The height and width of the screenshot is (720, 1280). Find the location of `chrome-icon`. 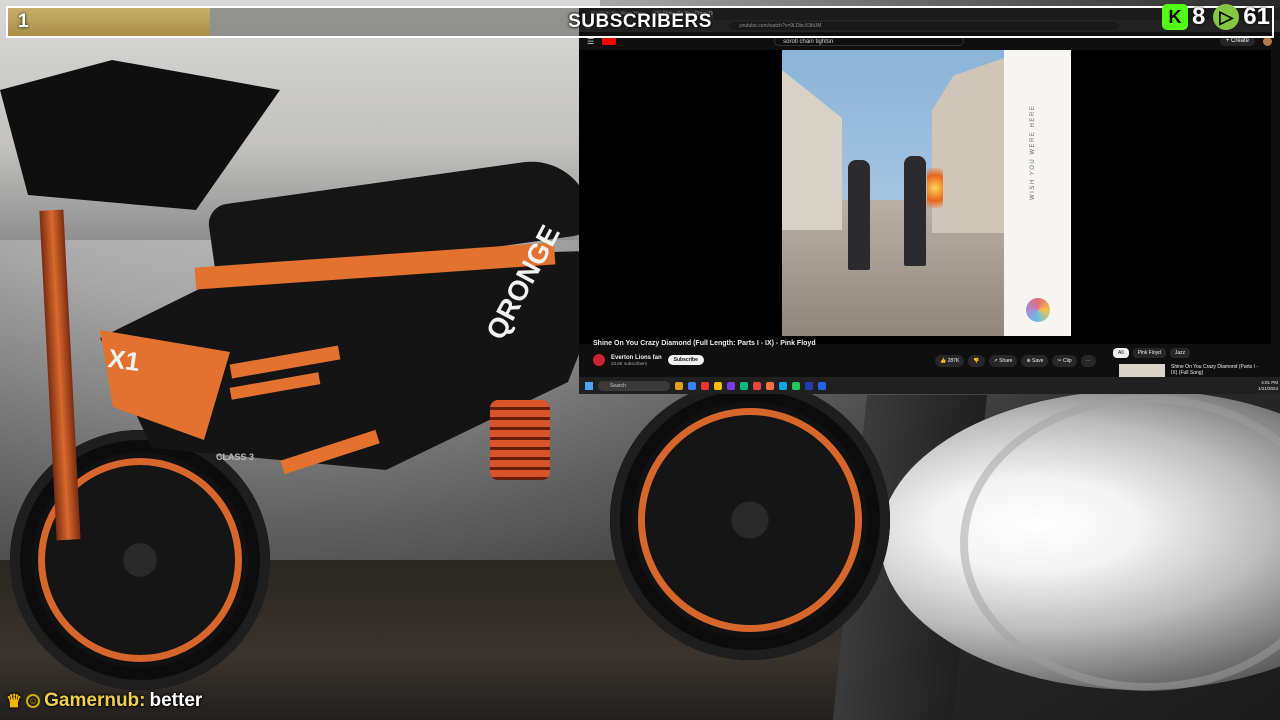

chrome-icon is located at coordinates (718, 385).